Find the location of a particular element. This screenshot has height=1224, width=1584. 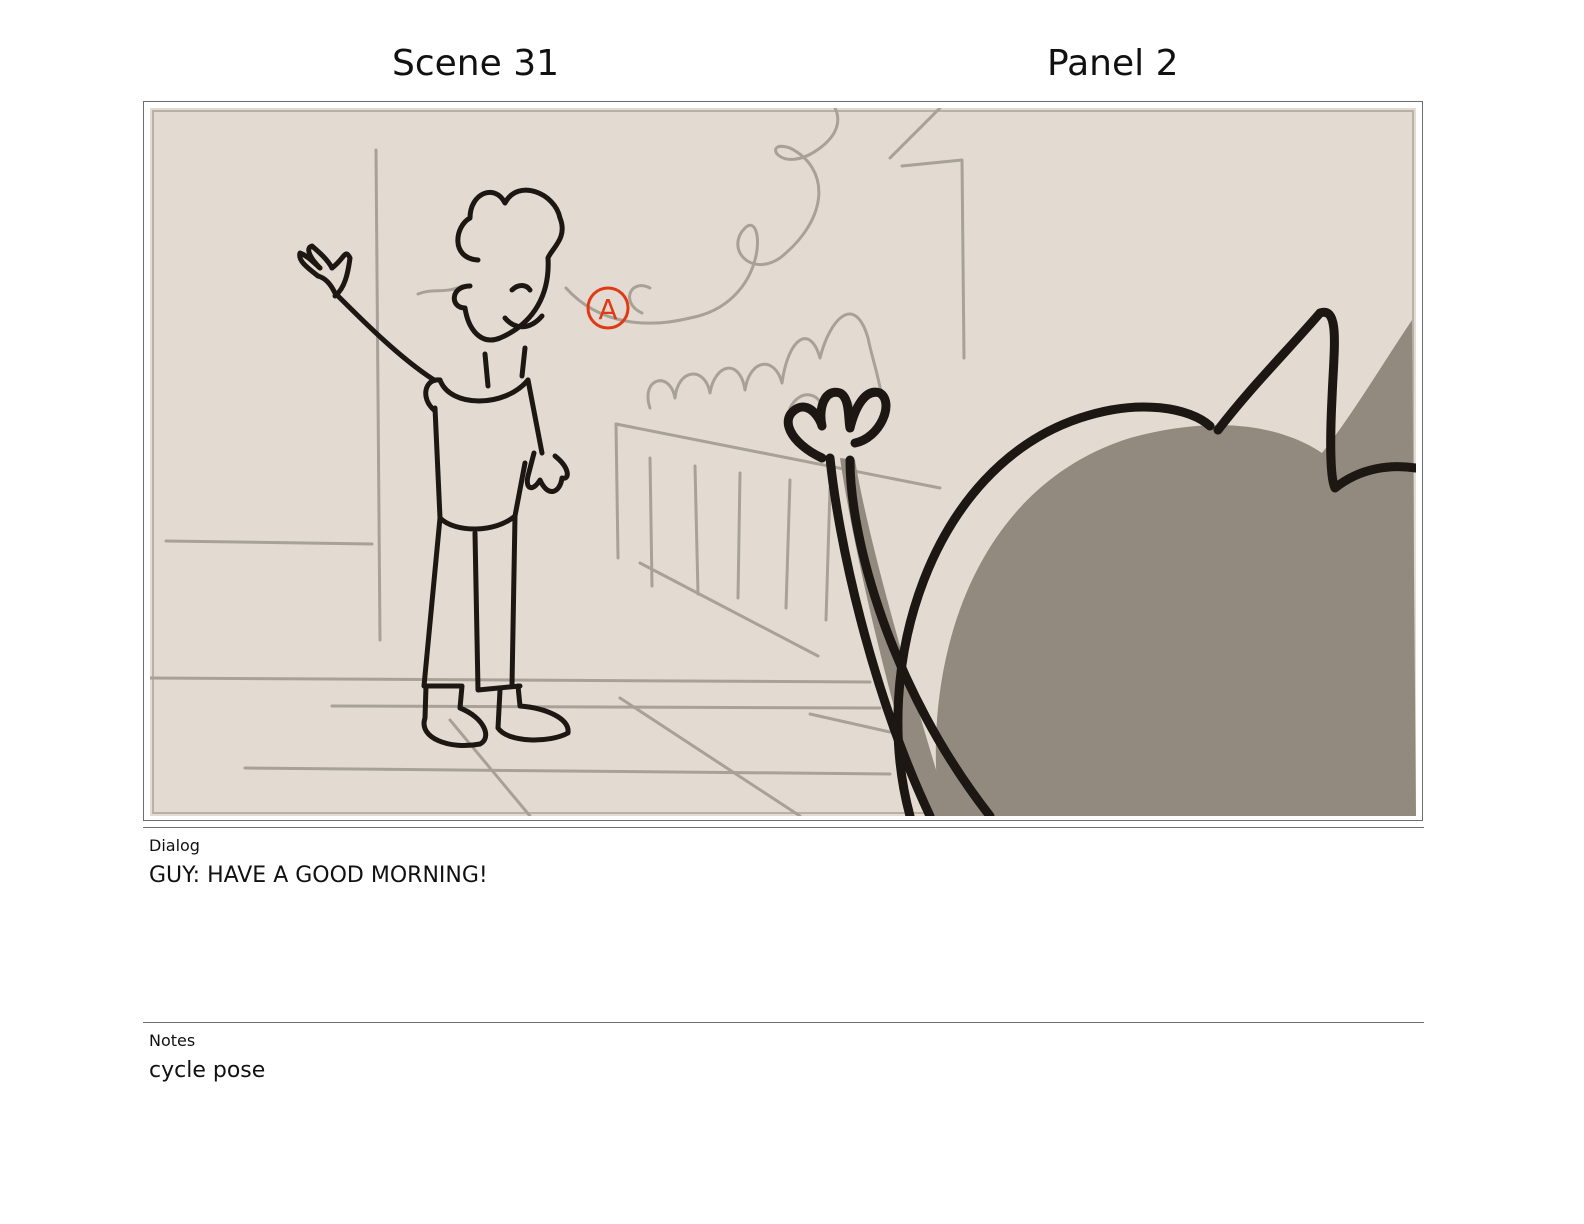

scene-number: Scene 31 is located at coordinates (476, 63).